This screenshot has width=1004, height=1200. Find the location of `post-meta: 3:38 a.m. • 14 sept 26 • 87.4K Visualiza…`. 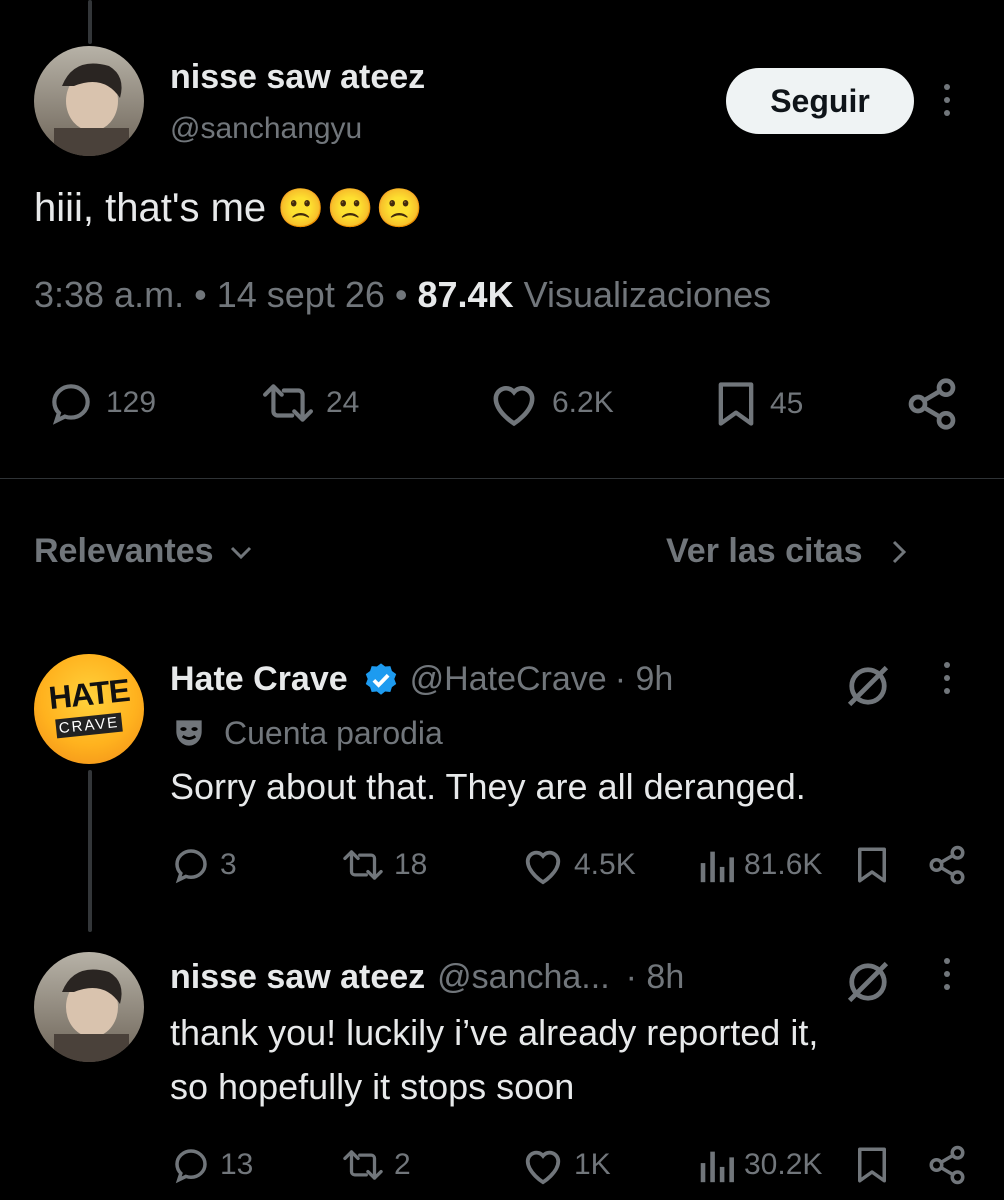

post-meta: 3:38 a.m. • 14 sept 26 • 87.4K Visualiza… is located at coordinates (402, 295).